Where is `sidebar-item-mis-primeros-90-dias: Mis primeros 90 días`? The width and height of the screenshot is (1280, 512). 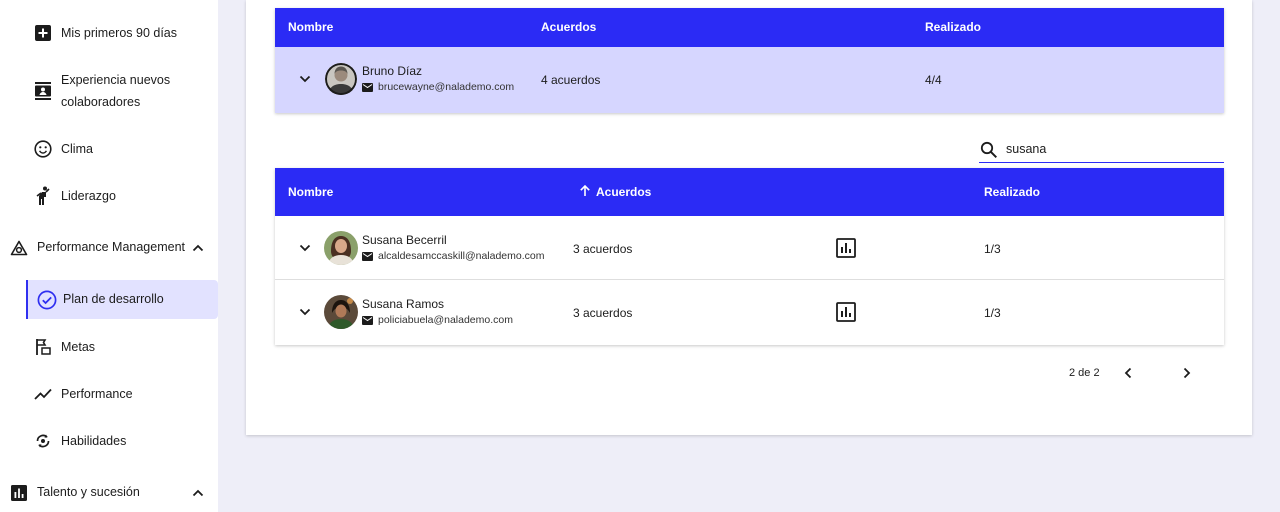
sidebar-item-mis-primeros-90-dias: Mis primeros 90 días is located at coordinates (109, 33).